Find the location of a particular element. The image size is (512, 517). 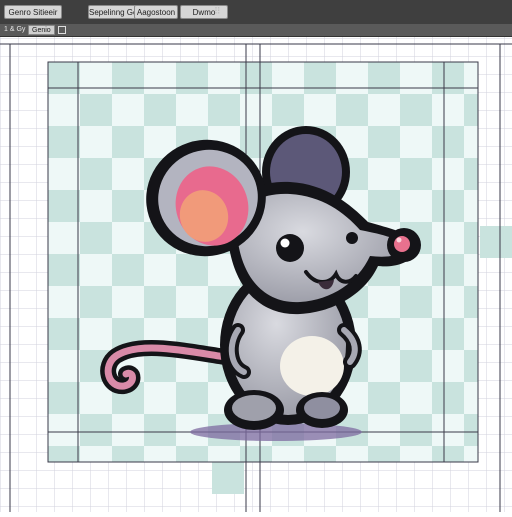

mouse-belly is located at coordinates (312, 366).